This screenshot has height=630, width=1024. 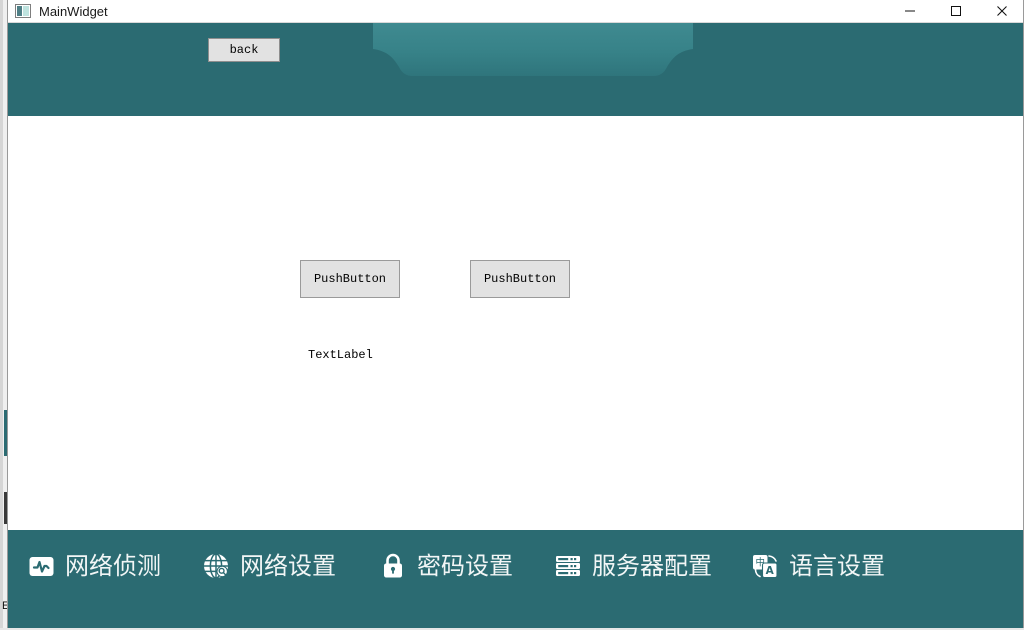 What do you see at coordinates (765, 566) in the screenshot?
I see `translate-icon: 中 A` at bounding box center [765, 566].